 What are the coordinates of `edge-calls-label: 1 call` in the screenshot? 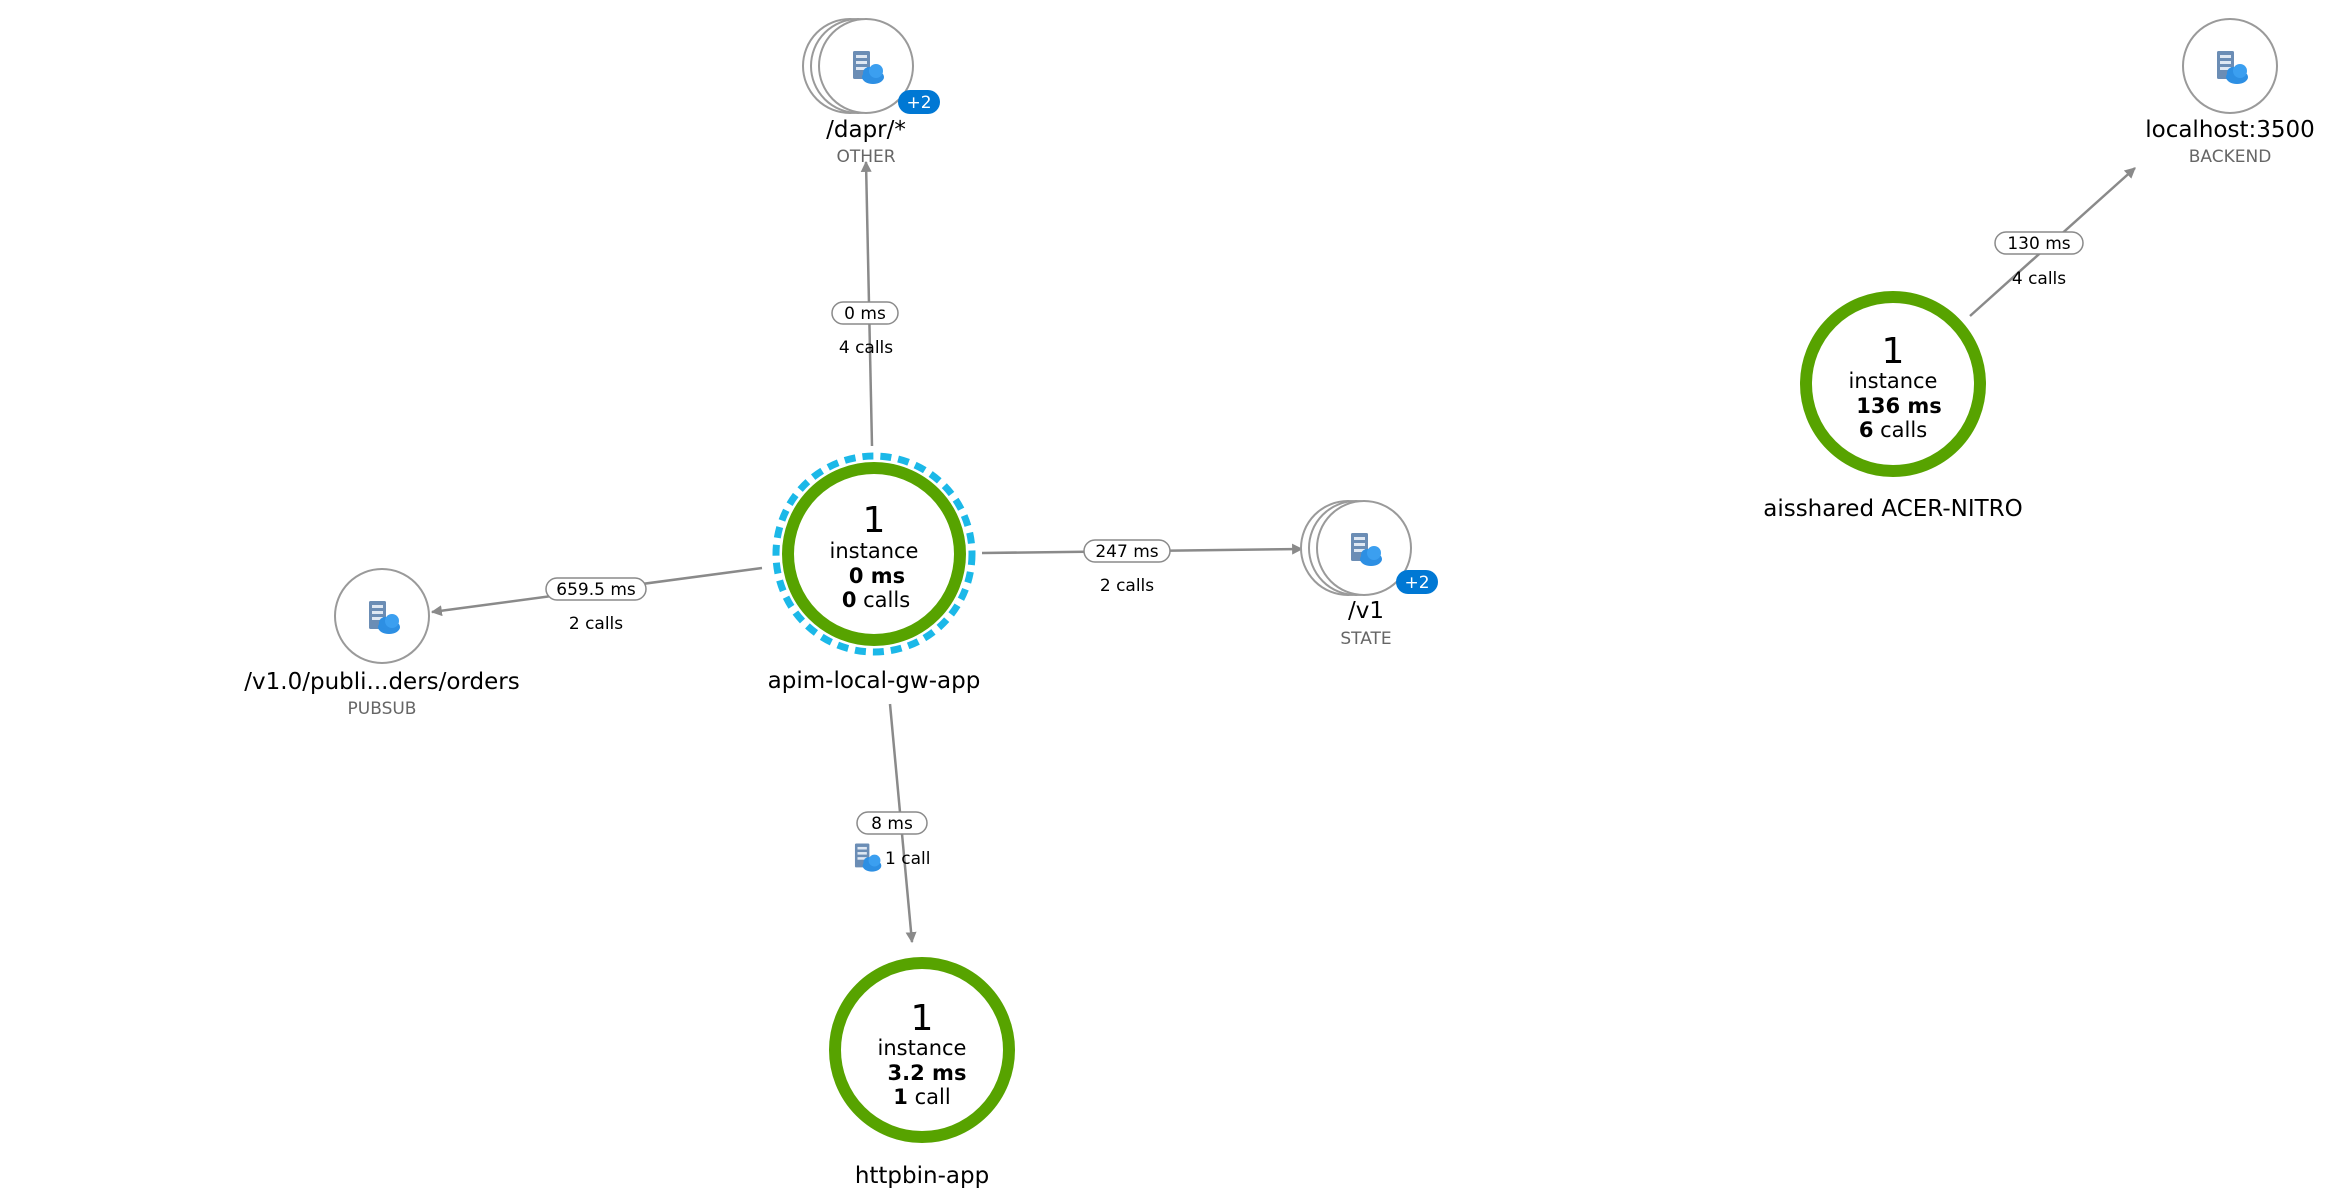 It's located at (907, 859).